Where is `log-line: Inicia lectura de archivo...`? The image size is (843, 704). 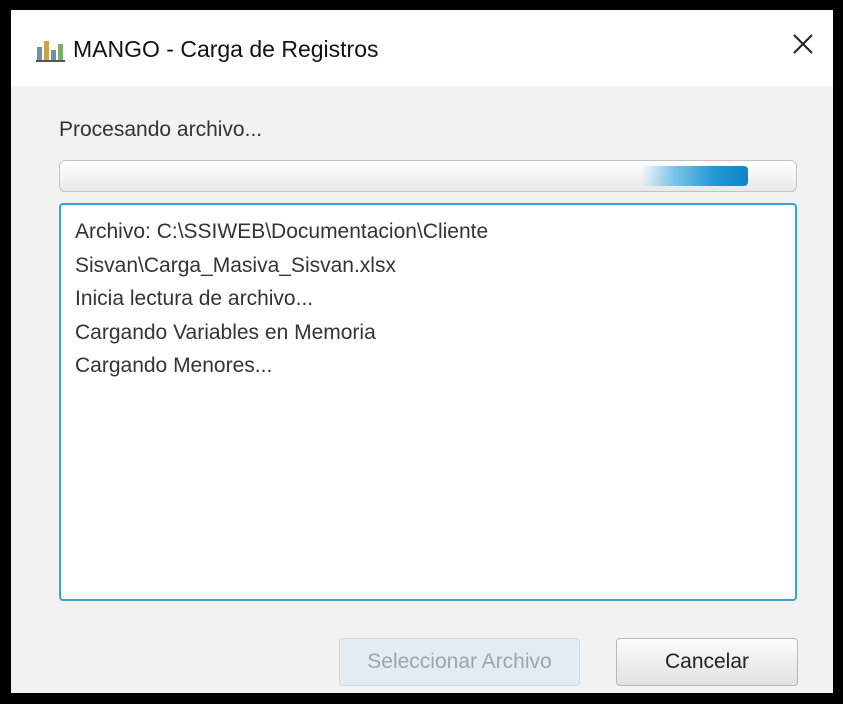 log-line: Inicia lectura de archivo... is located at coordinates (194, 298).